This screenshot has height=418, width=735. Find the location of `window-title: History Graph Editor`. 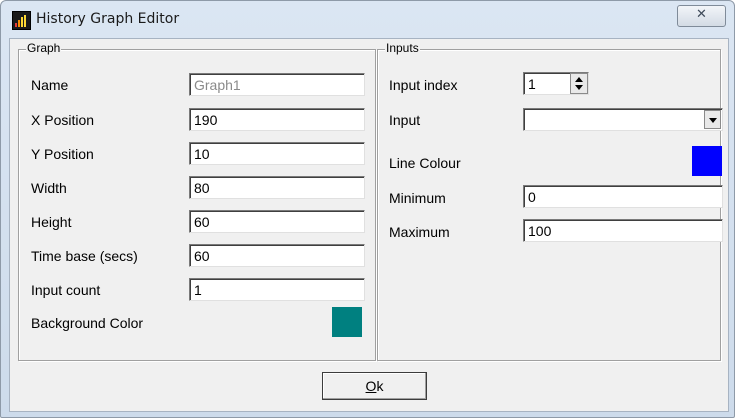

window-title: History Graph Editor is located at coordinates (108, 19).